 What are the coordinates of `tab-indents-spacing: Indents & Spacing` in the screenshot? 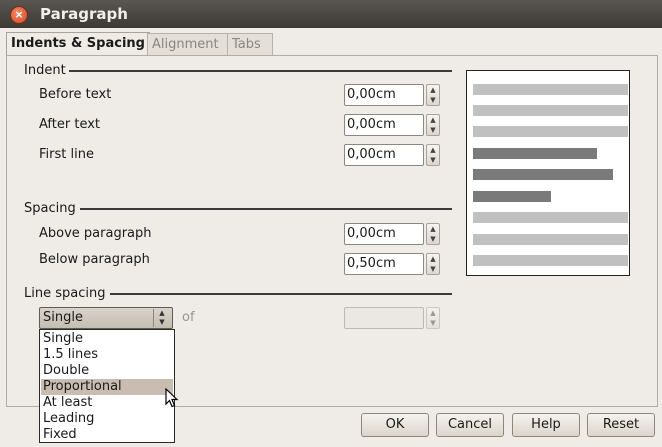 It's located at (78, 44).